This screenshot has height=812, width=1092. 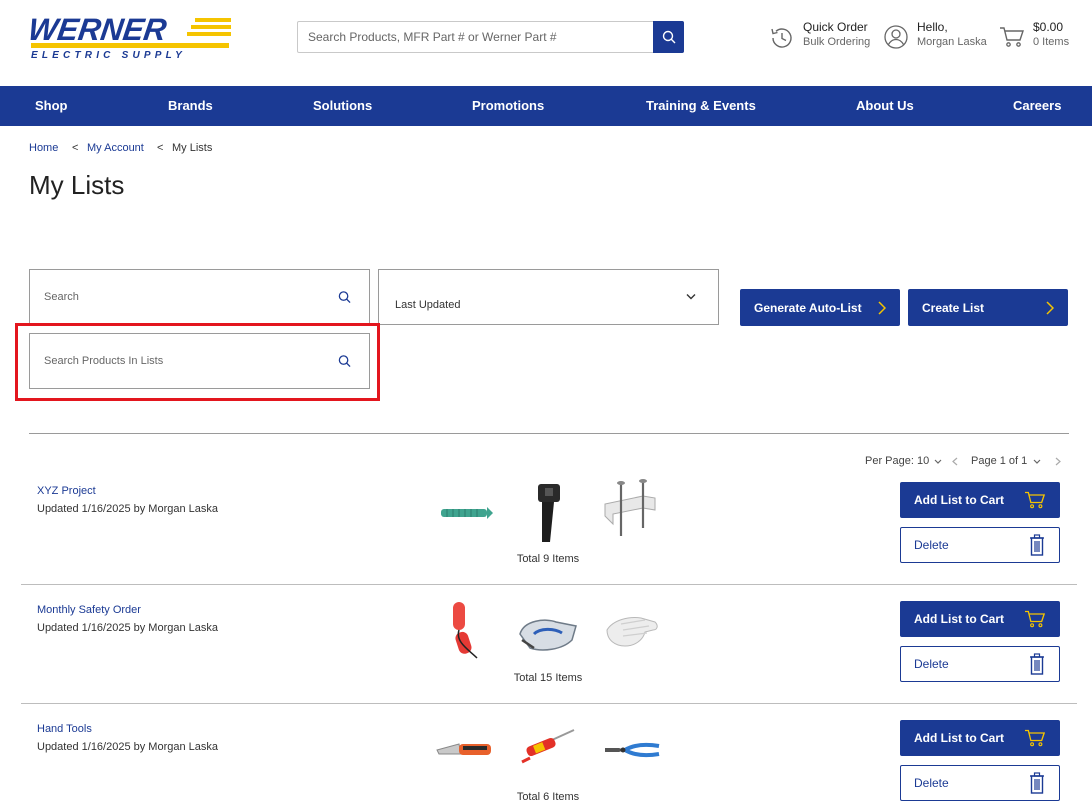 I want to click on highlight-box, so click(x=197, y=362).